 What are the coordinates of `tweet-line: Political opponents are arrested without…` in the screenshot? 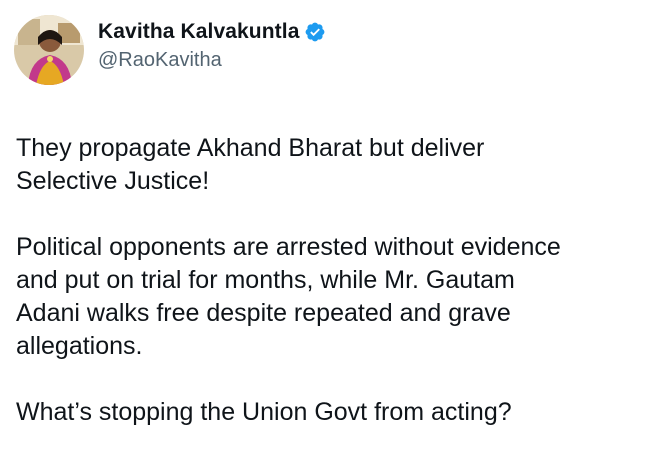 It's located at (288, 247).